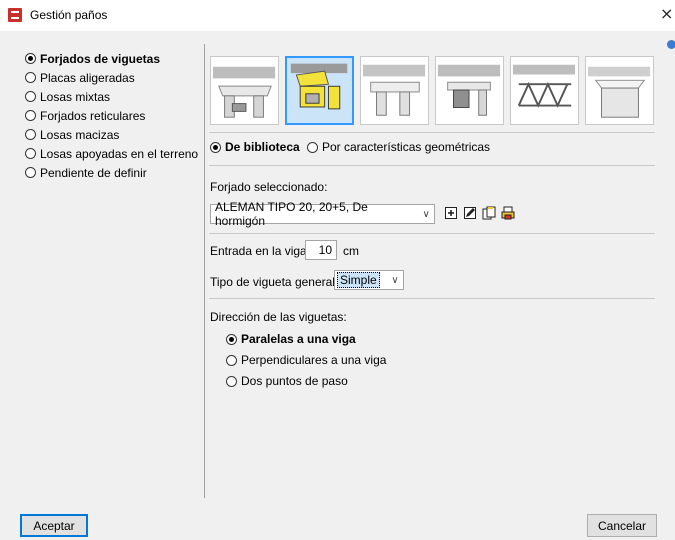 Image resolution: width=675 pixels, height=540 pixels. I want to click on forjado-label: Forjado seleccionado:, so click(269, 187).